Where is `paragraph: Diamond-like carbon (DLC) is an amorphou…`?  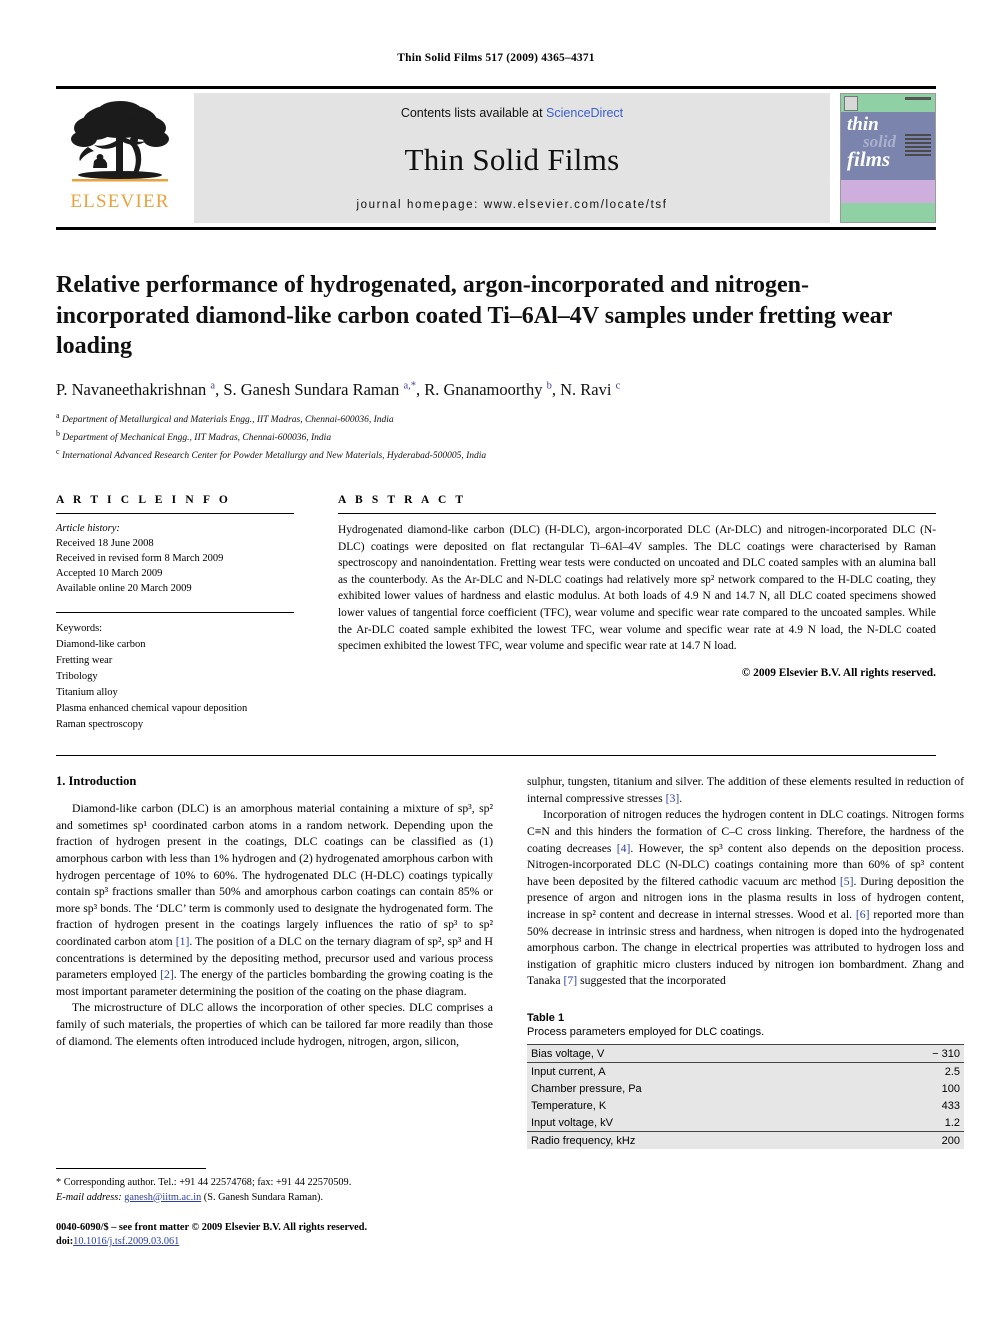 paragraph: Diamond-like carbon (DLC) is an amorphou… is located at coordinates (274, 900).